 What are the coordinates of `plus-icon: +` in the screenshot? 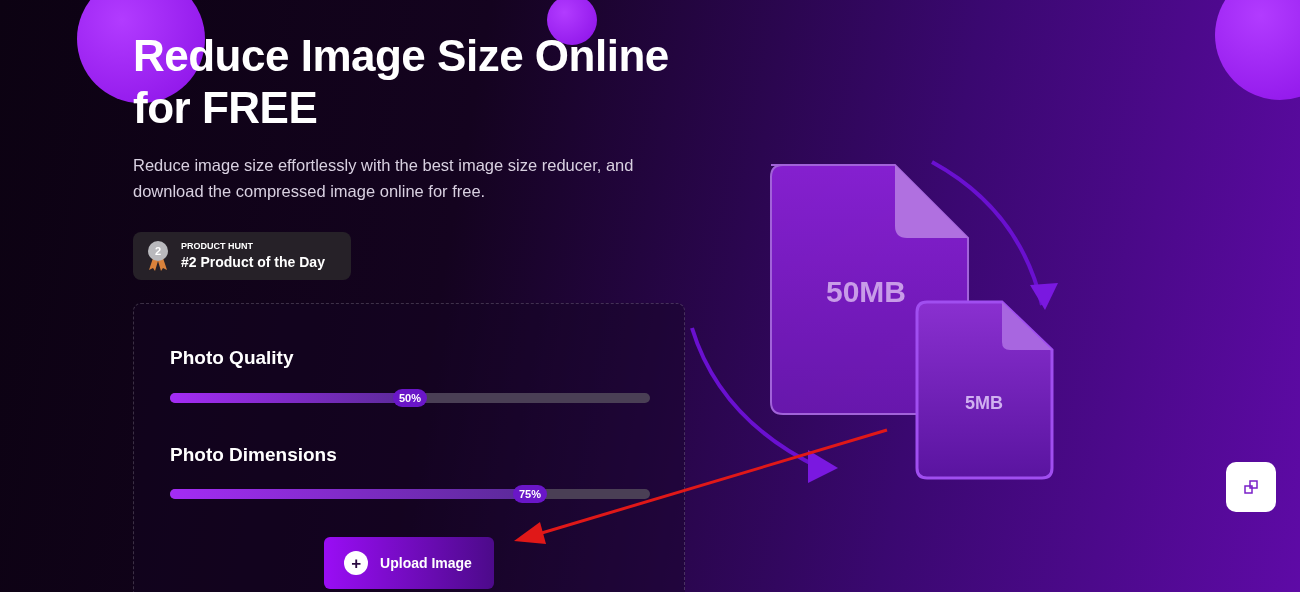 It's located at (356, 563).